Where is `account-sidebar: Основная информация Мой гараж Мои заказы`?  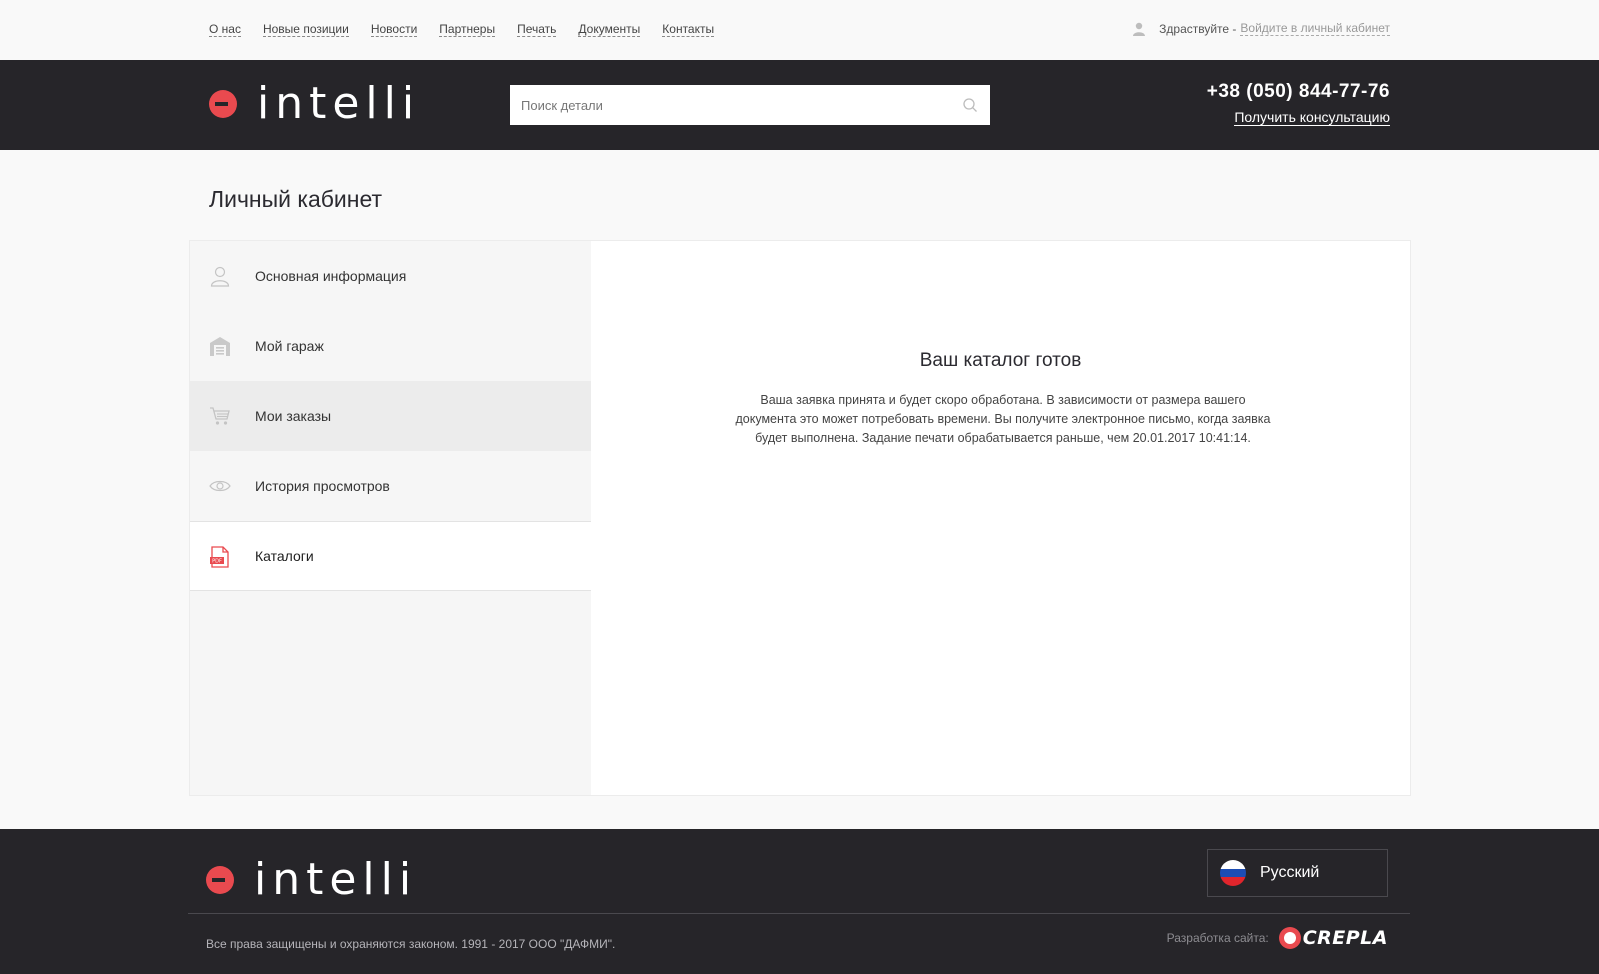 account-sidebar: Основная информация Мой гараж Мои заказы is located at coordinates (390, 518).